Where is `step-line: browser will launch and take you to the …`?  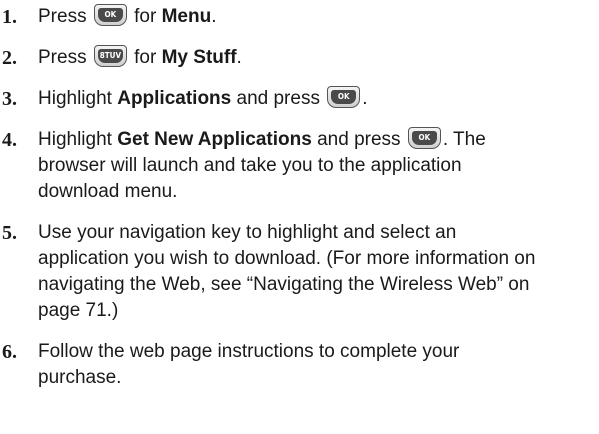 step-line: browser will launch and take you to the … is located at coordinates (250, 165).